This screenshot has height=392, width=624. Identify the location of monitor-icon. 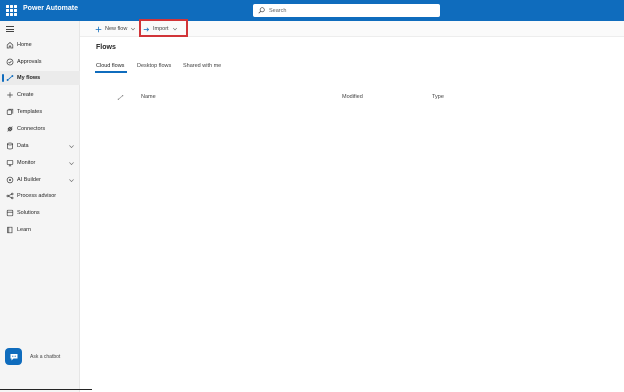
(10, 163).